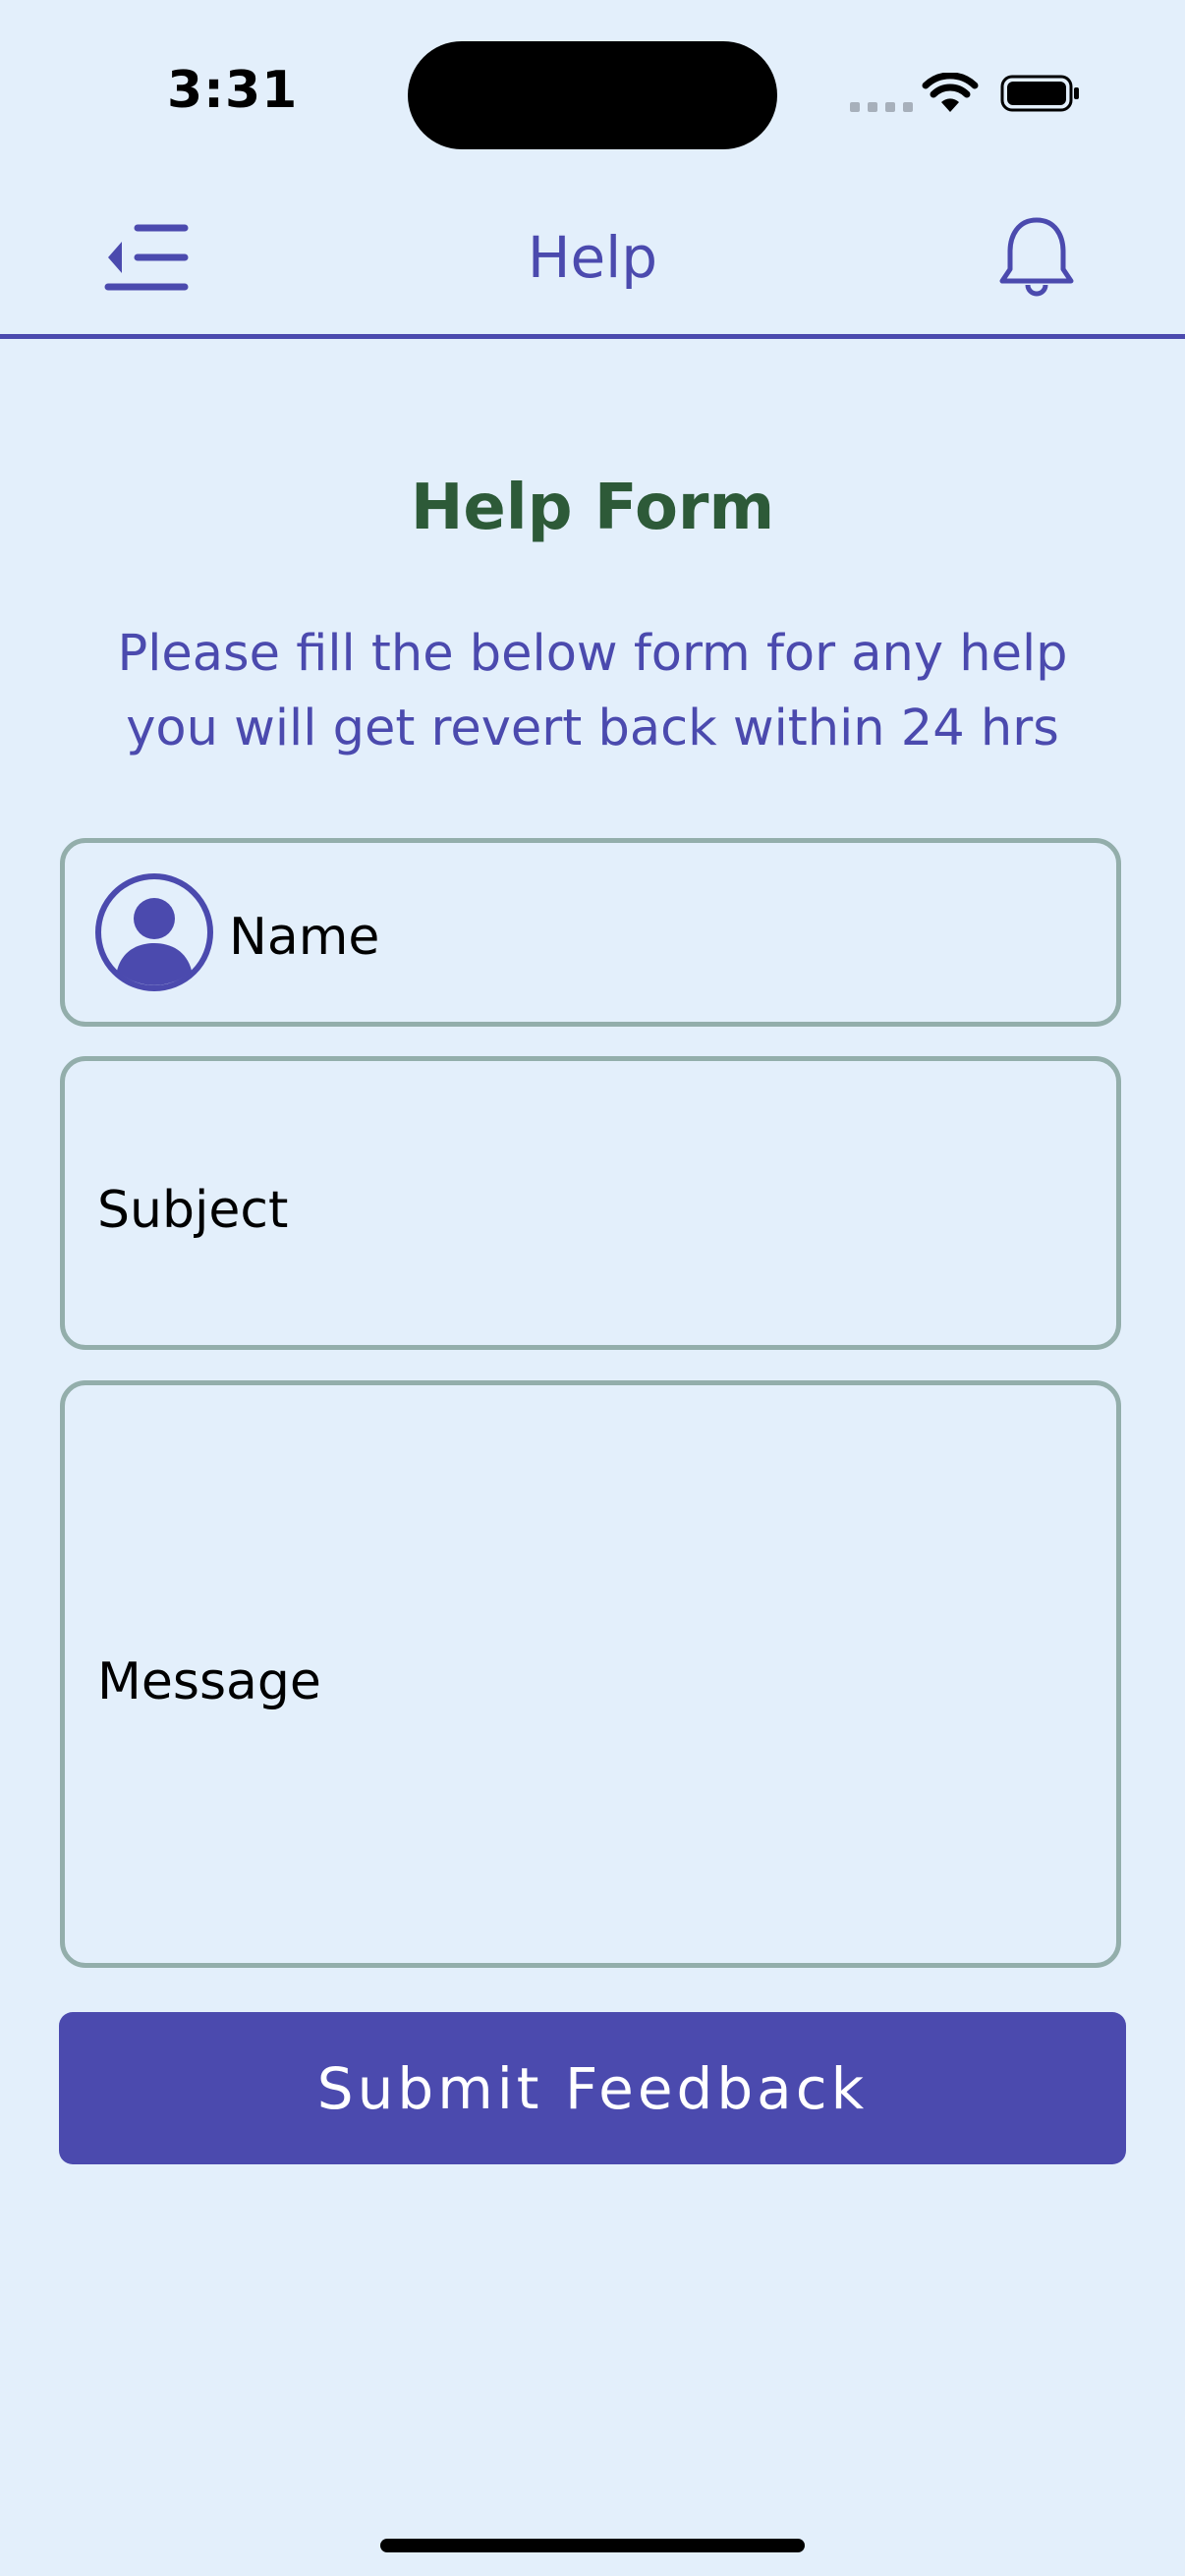  I want to click on dynamic-island, so click(592, 95).